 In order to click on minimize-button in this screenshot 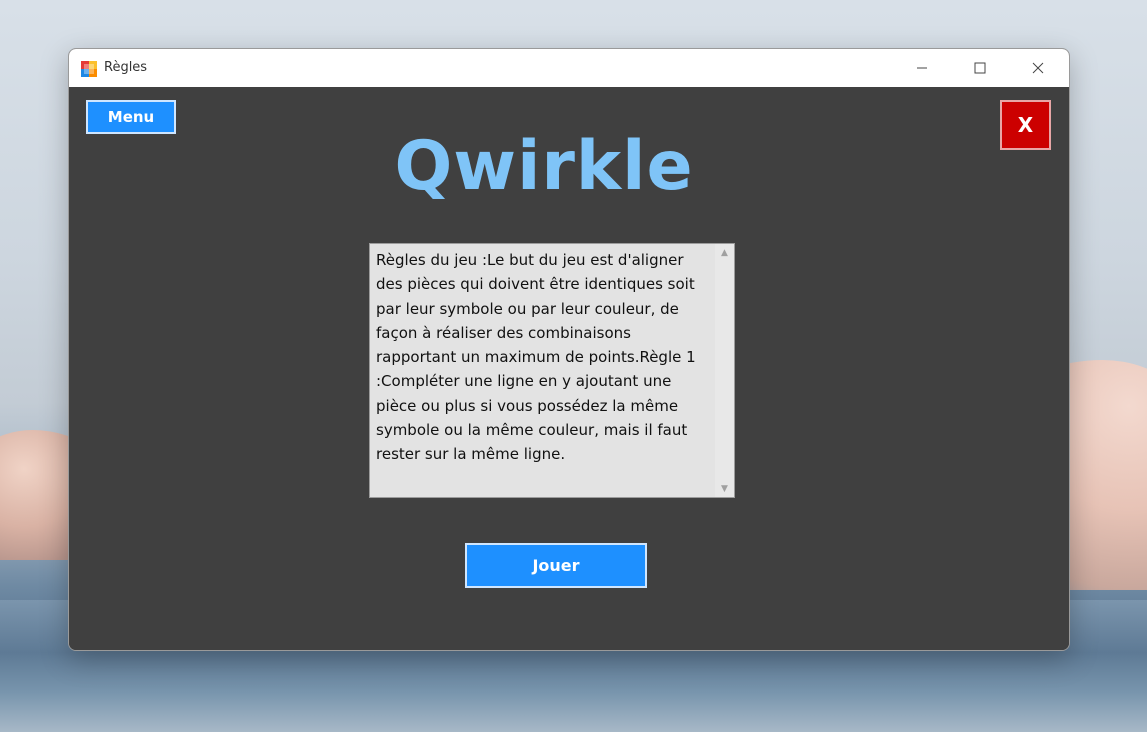, I will do `click(922, 68)`.